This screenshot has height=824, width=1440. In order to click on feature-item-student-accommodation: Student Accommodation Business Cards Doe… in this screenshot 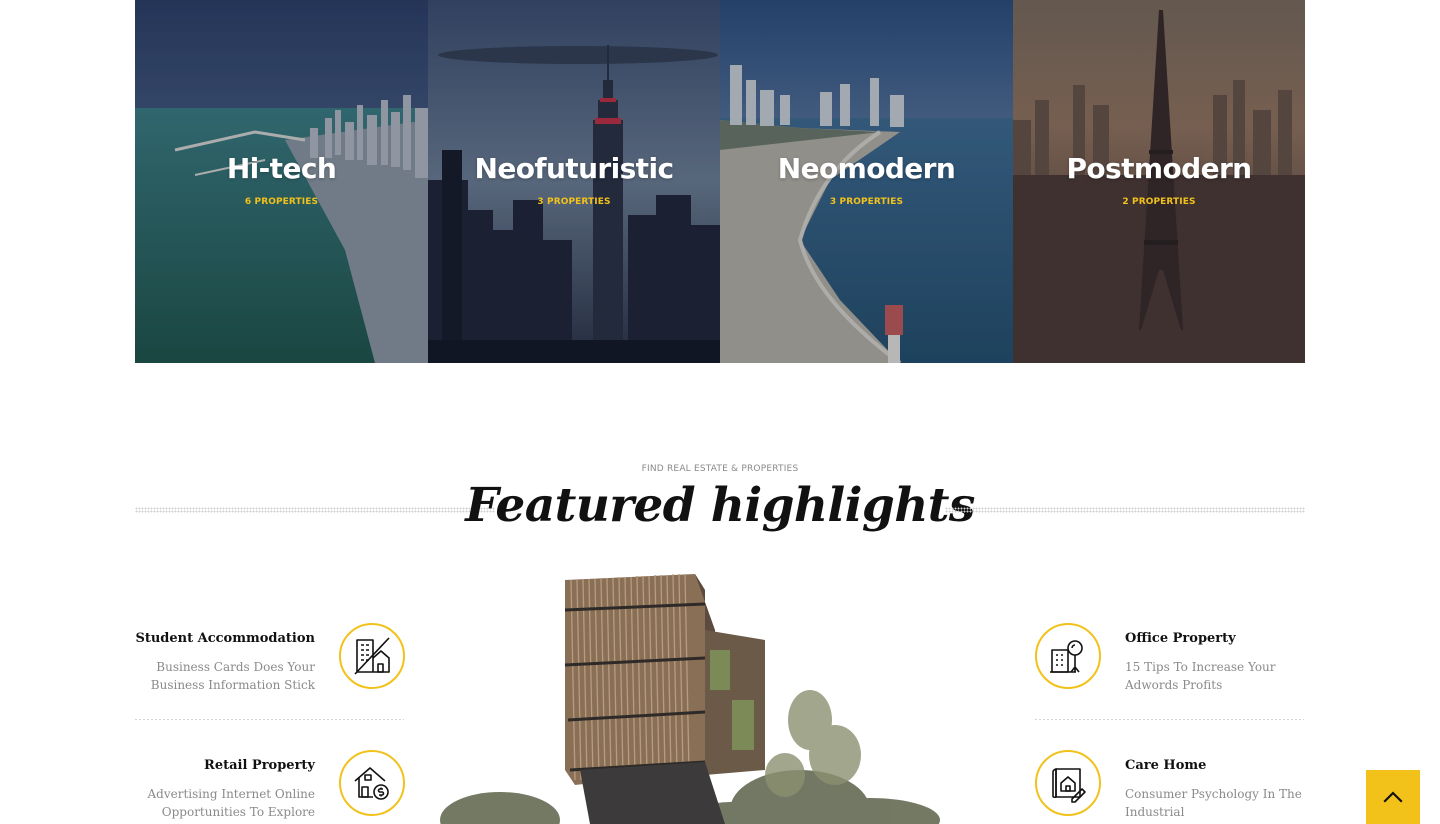, I will do `click(270, 657)`.